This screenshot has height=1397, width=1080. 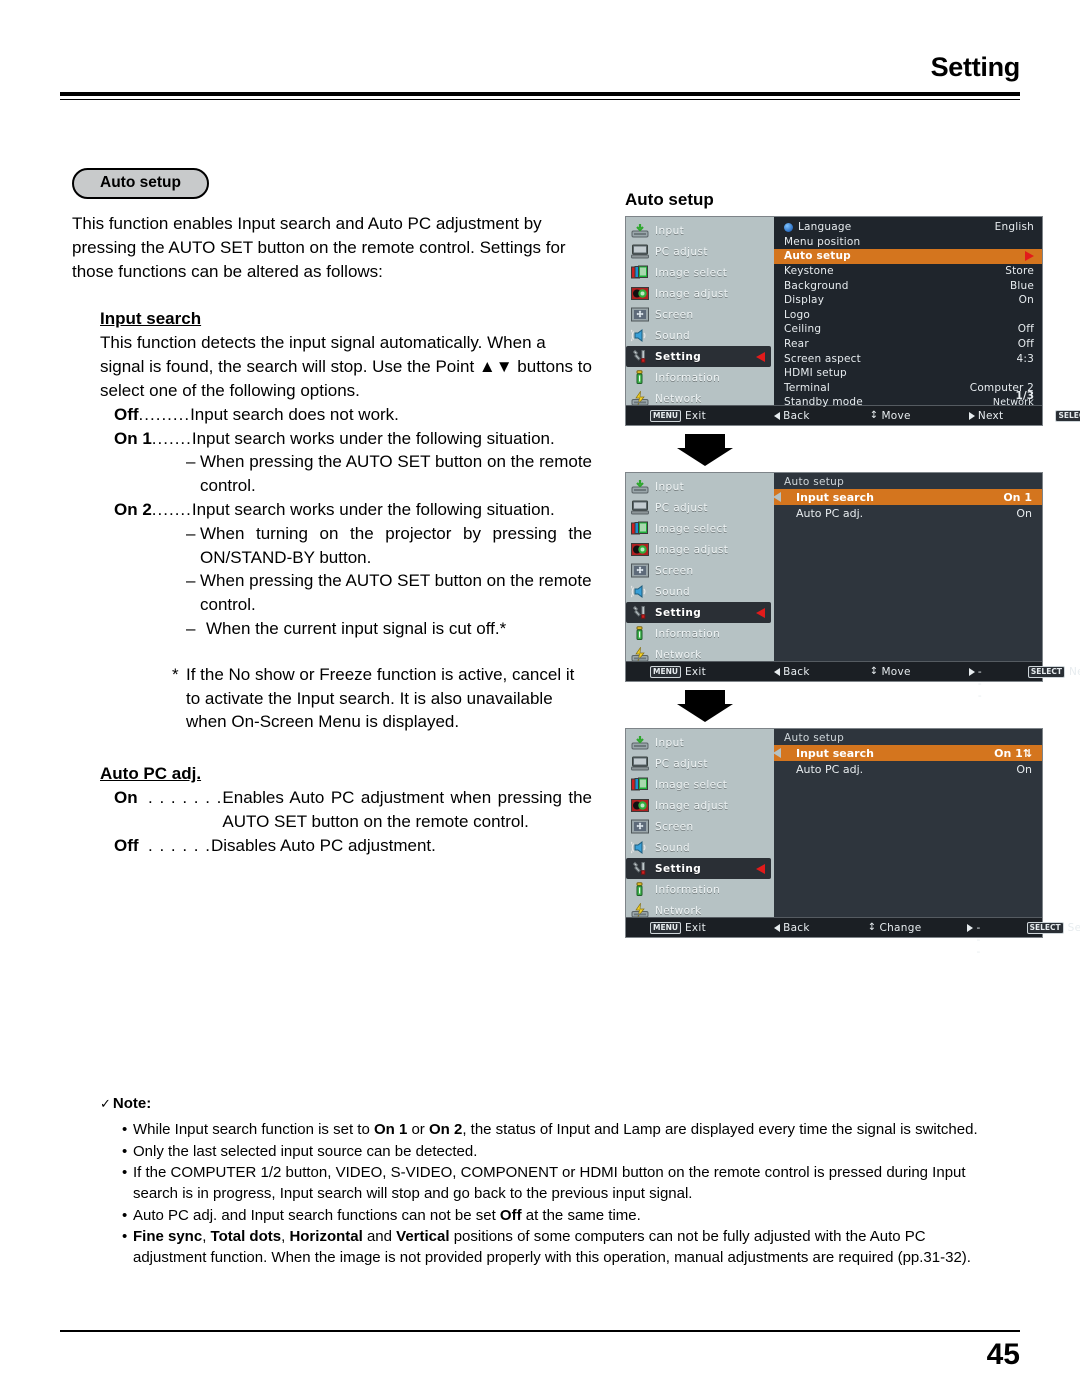 What do you see at coordinates (640, 335) in the screenshot?
I see `sound-icon` at bounding box center [640, 335].